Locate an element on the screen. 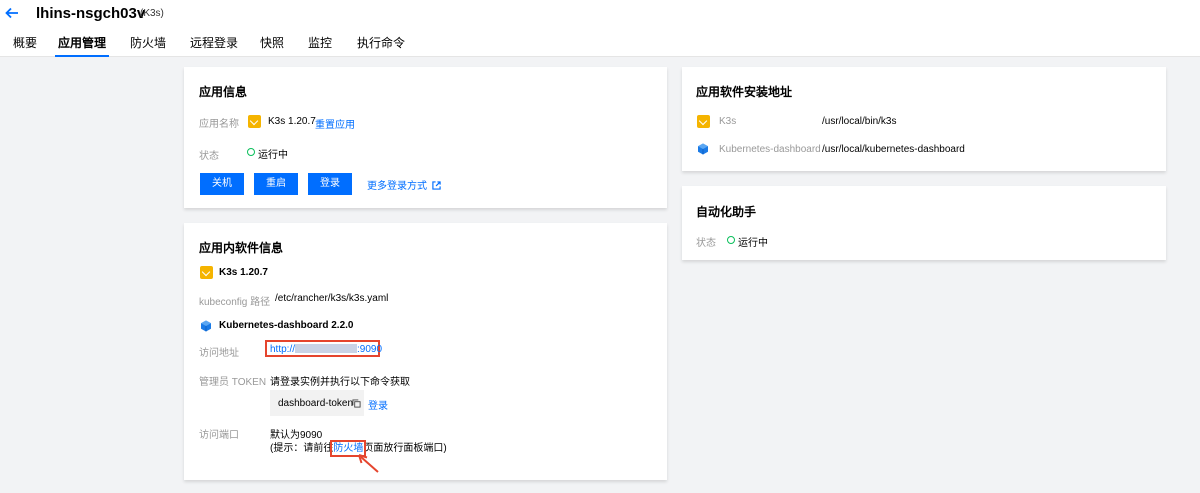 The height and width of the screenshot is (493, 1200). install-item-path: /usr/local/kubernetes-dashboard is located at coordinates (893, 149).